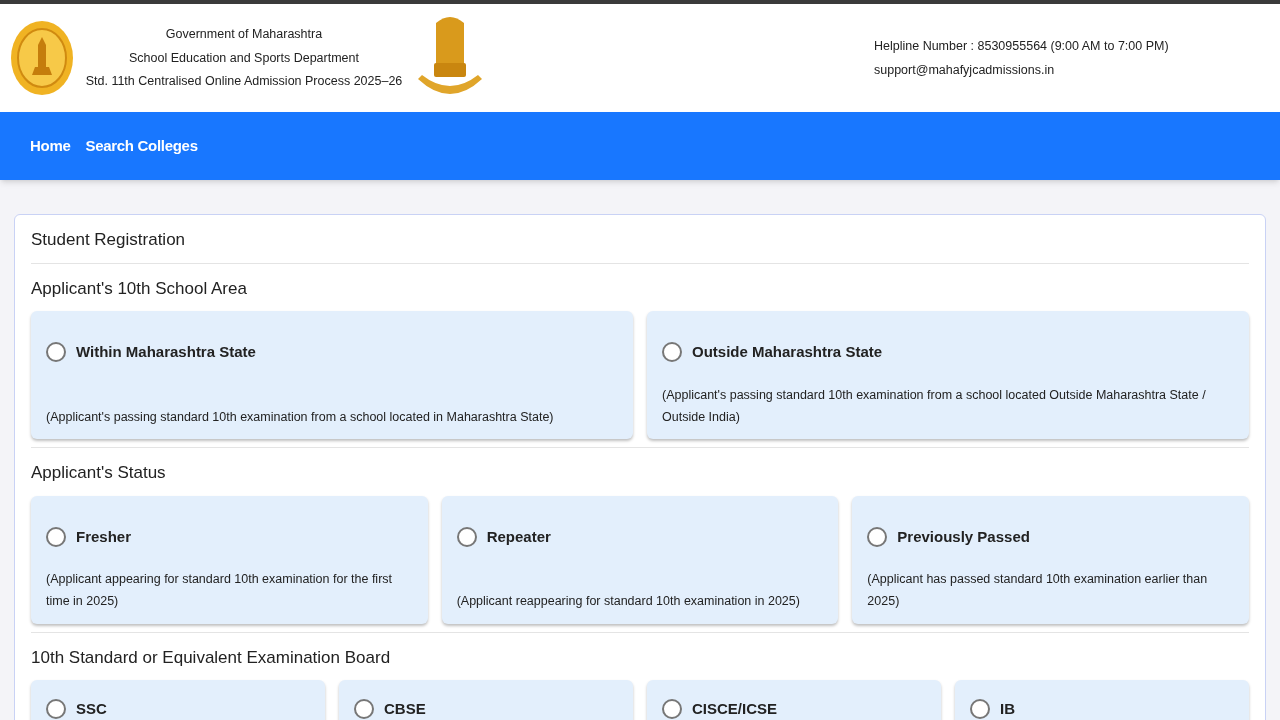  I want to click on nav-link: Search Colleges, so click(141, 146).